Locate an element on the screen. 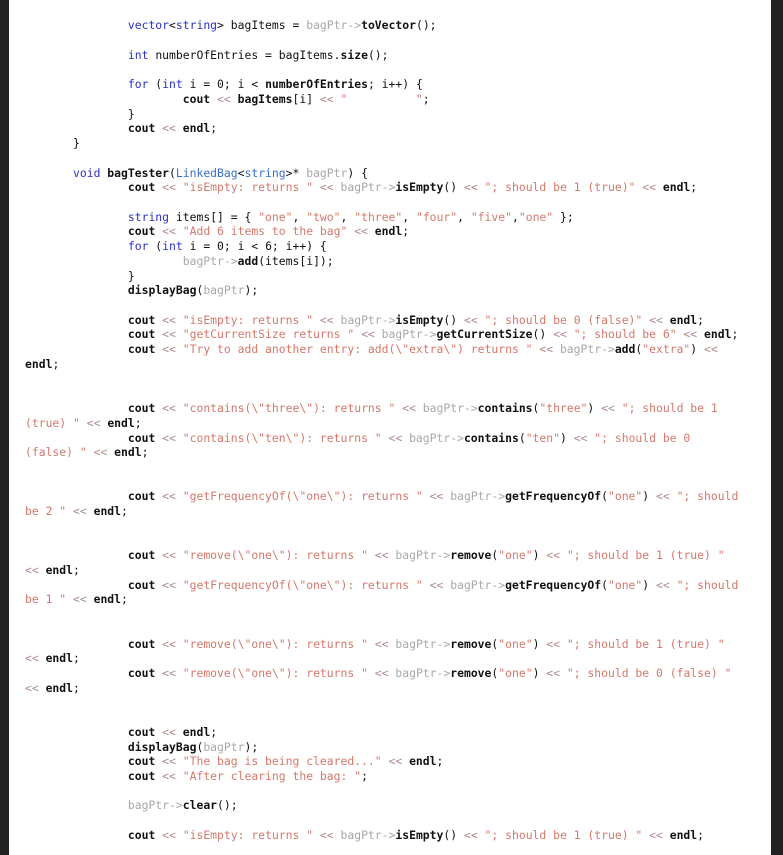  code-line: cout << "After clearing the bag: "; is located at coordinates (247, 776).